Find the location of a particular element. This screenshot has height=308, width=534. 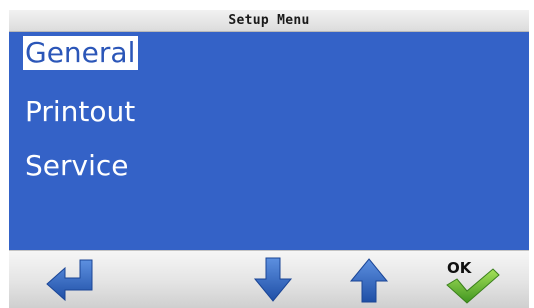

move-down-button is located at coordinates (273, 279).